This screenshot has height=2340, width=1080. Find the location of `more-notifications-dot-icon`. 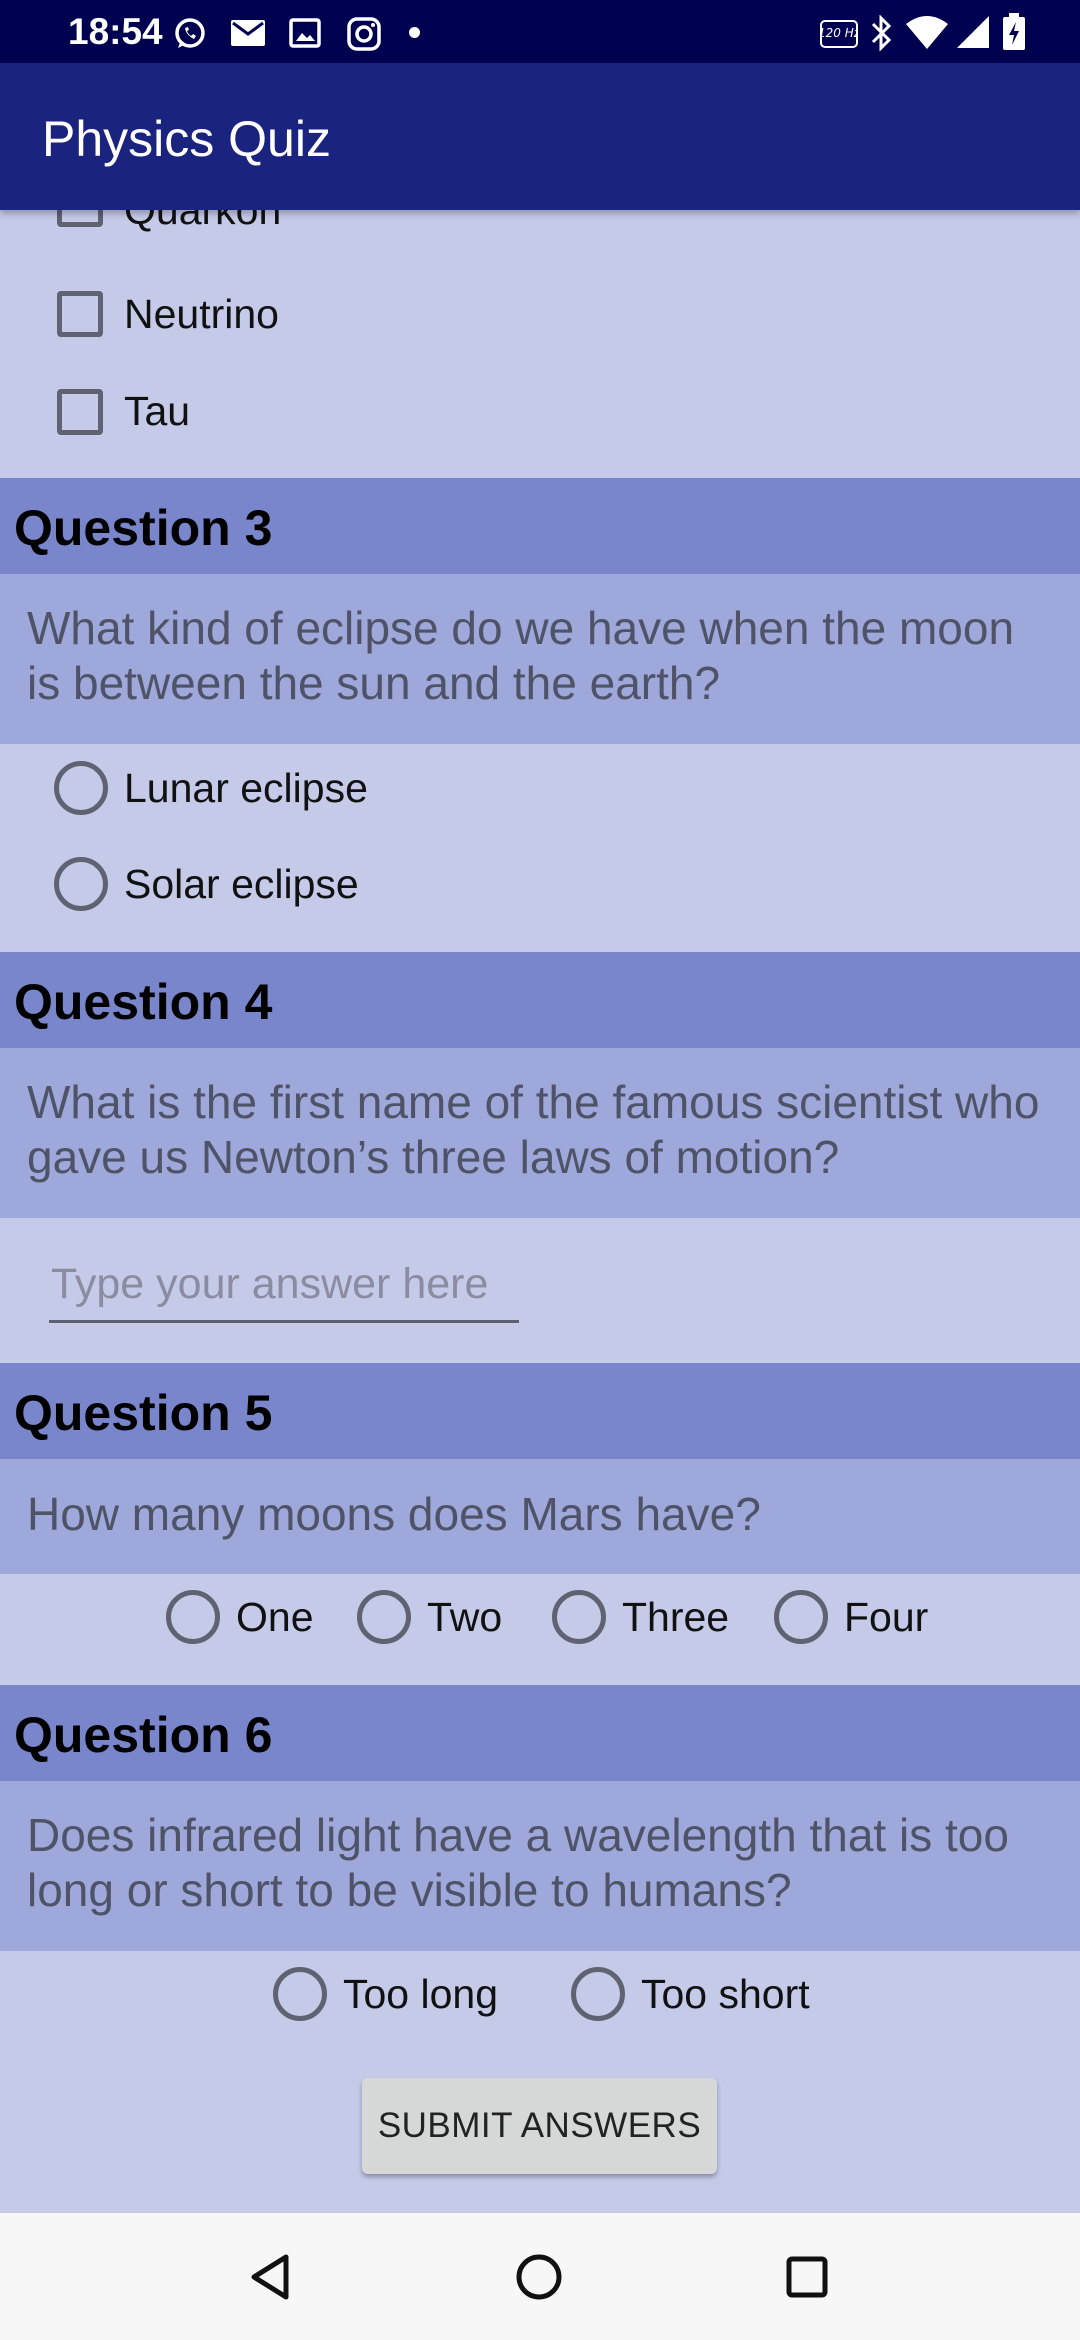

more-notifications-dot-icon is located at coordinates (414, 32).